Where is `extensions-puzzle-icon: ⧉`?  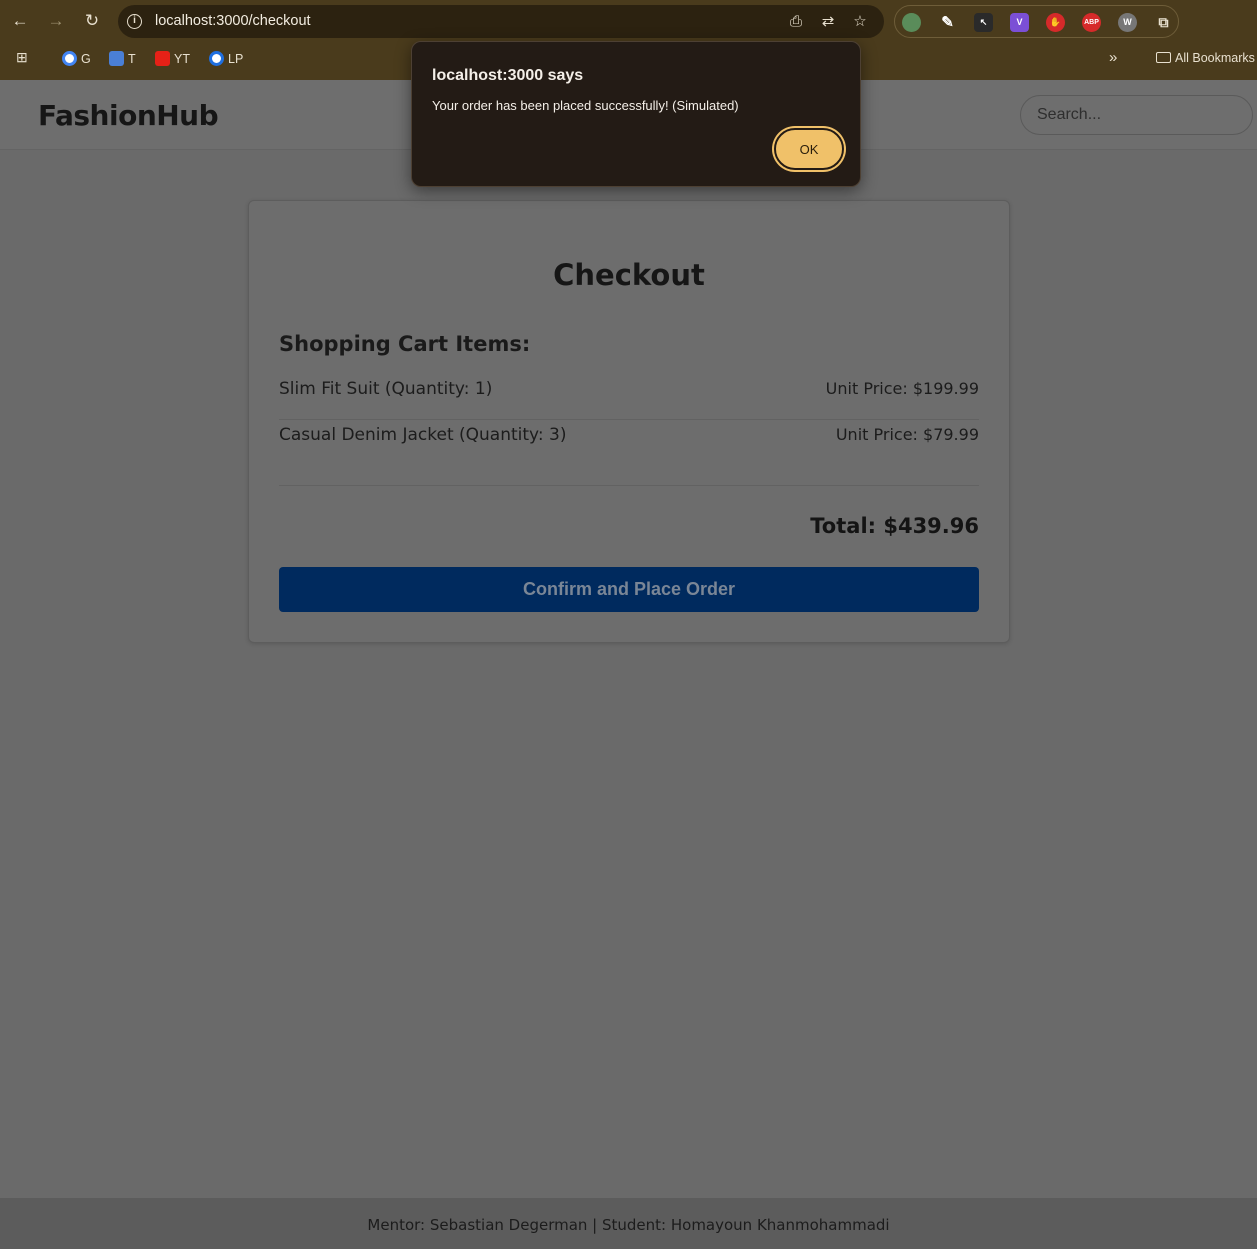 extensions-puzzle-icon: ⧉ is located at coordinates (1163, 22).